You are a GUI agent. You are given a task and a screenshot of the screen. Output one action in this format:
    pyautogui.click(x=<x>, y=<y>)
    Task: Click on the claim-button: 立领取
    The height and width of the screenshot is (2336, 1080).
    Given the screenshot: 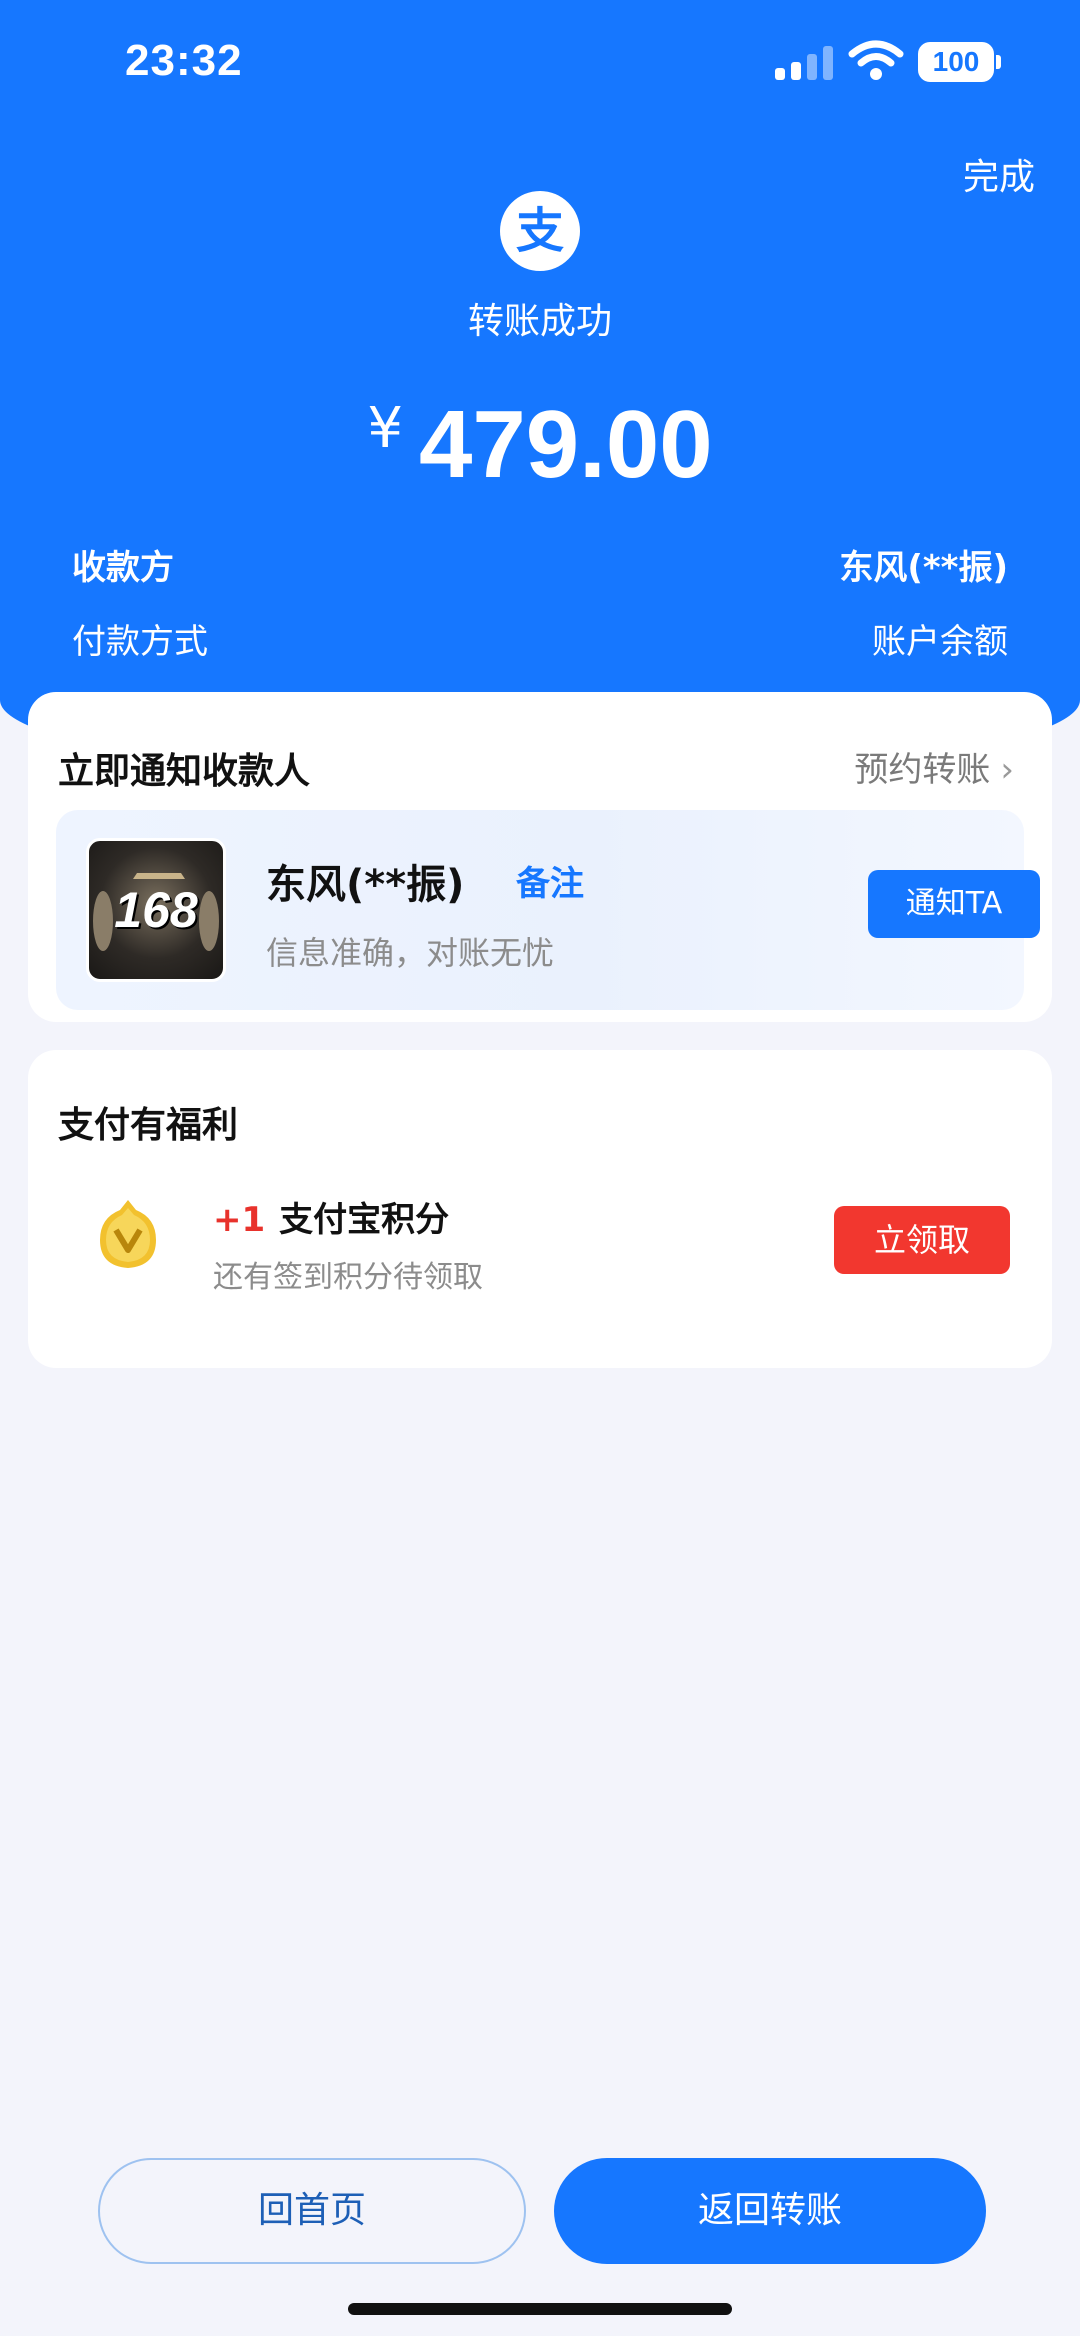 What is the action you would take?
    pyautogui.click(x=922, y=1240)
    